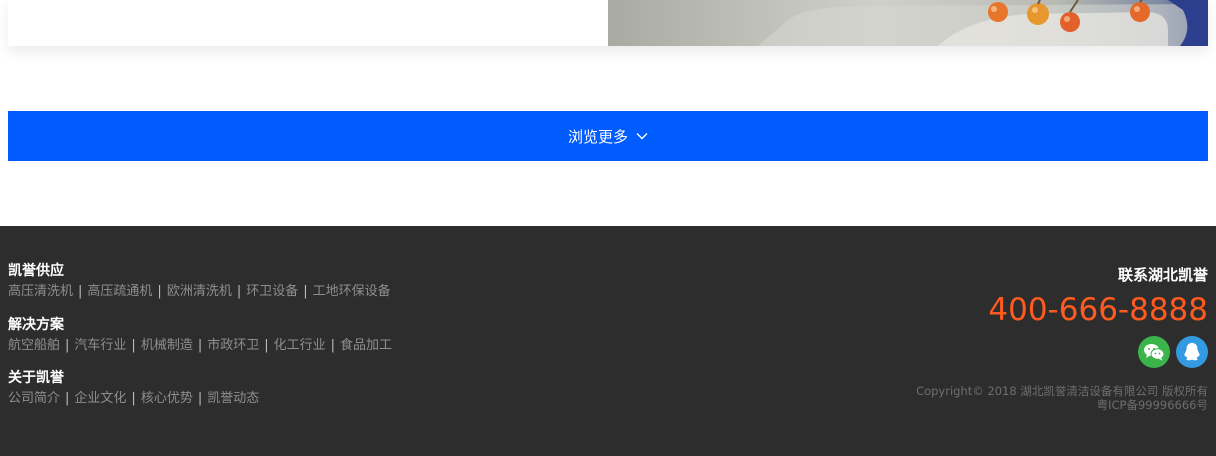 The width and height of the screenshot is (1216, 456). I want to click on footer-link: 欧洲清洗机, so click(199, 291).